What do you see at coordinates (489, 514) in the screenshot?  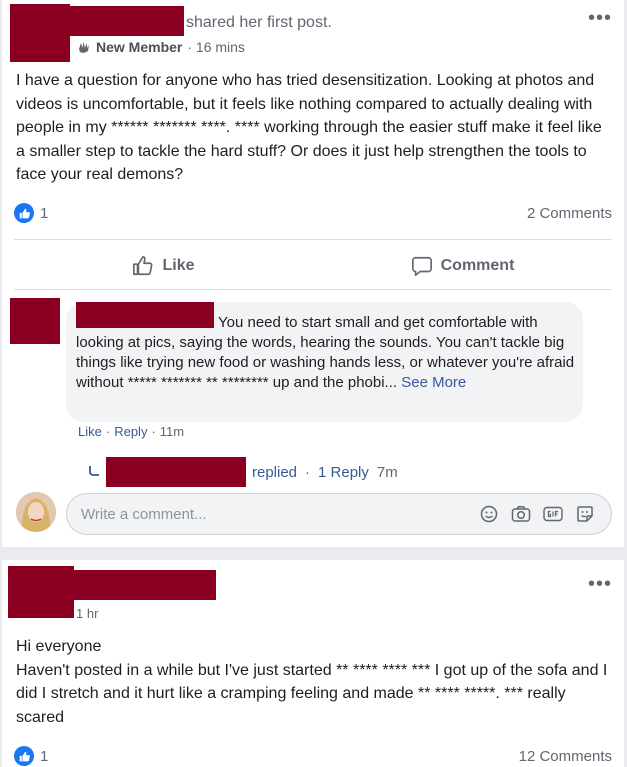 I see `emoji-icon` at bounding box center [489, 514].